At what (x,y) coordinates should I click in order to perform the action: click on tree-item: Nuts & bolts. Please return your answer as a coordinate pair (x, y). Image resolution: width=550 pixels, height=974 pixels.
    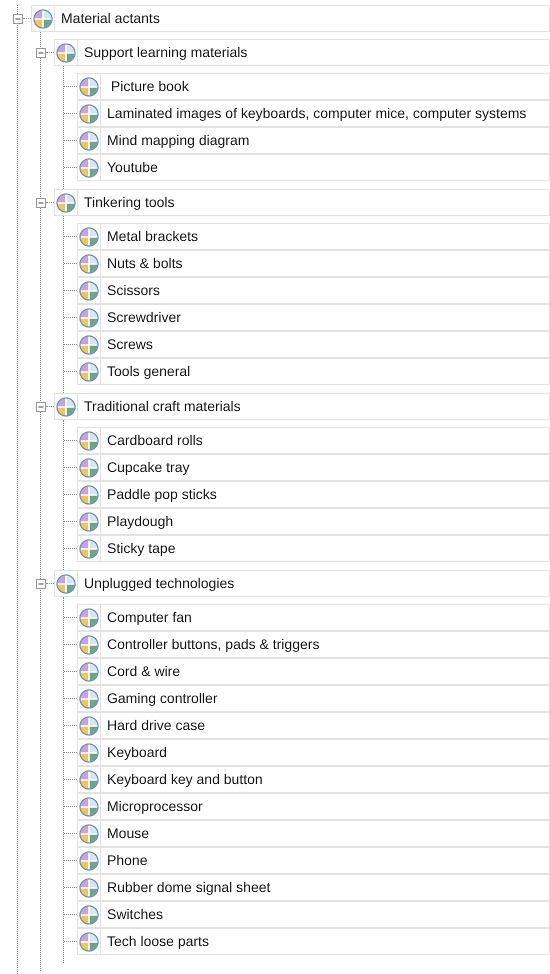
    Looking at the image, I should click on (313, 263).